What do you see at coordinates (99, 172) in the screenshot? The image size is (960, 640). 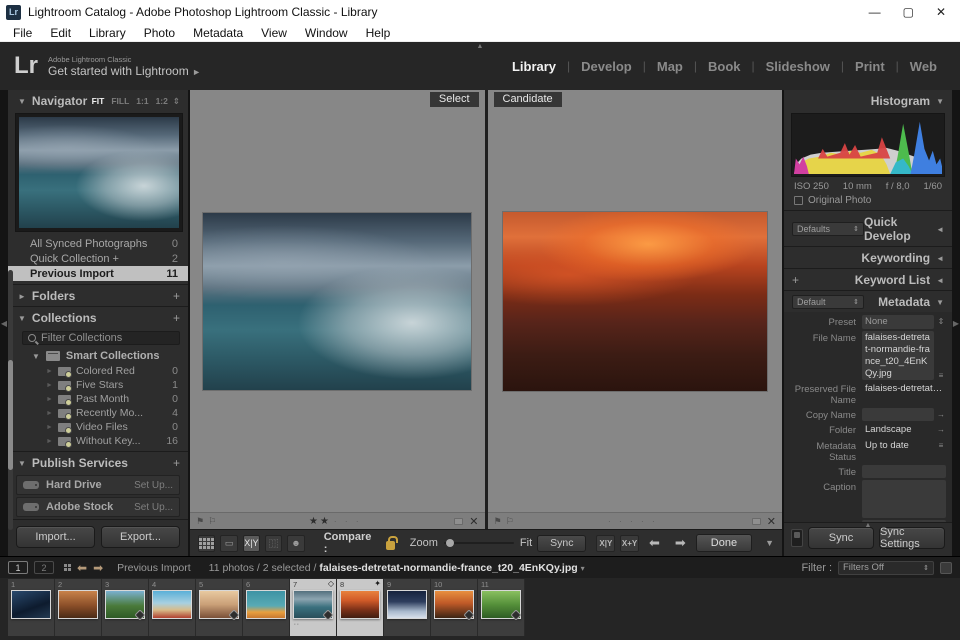 I see `navigator-preview` at bounding box center [99, 172].